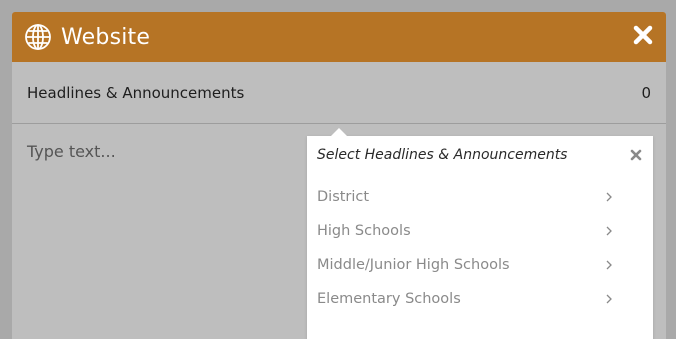 This screenshot has height=339, width=676. I want to click on category-item-middle-junior-high: Middle/Junior High Schools, so click(480, 265).